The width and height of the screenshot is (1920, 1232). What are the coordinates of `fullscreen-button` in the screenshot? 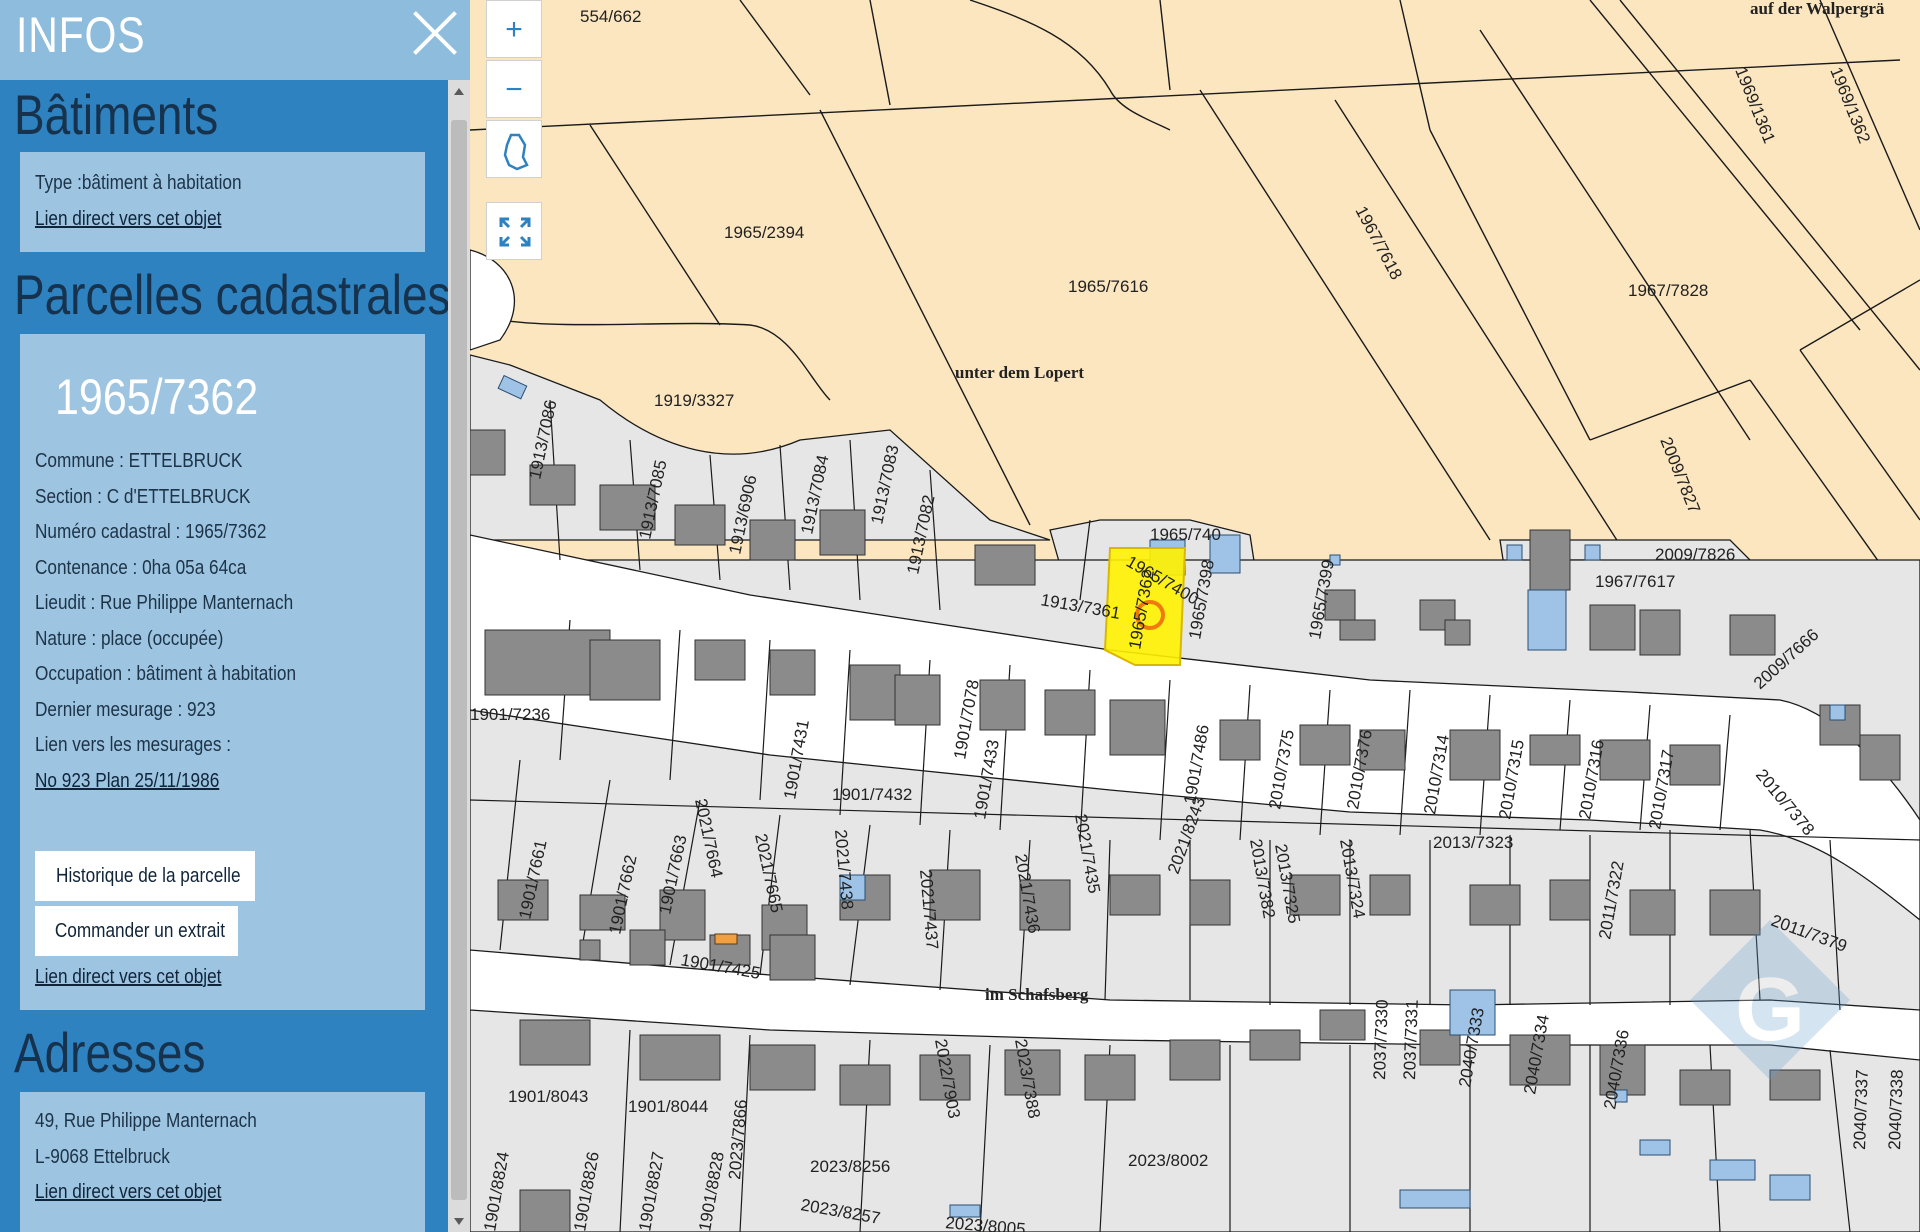 It's located at (514, 231).